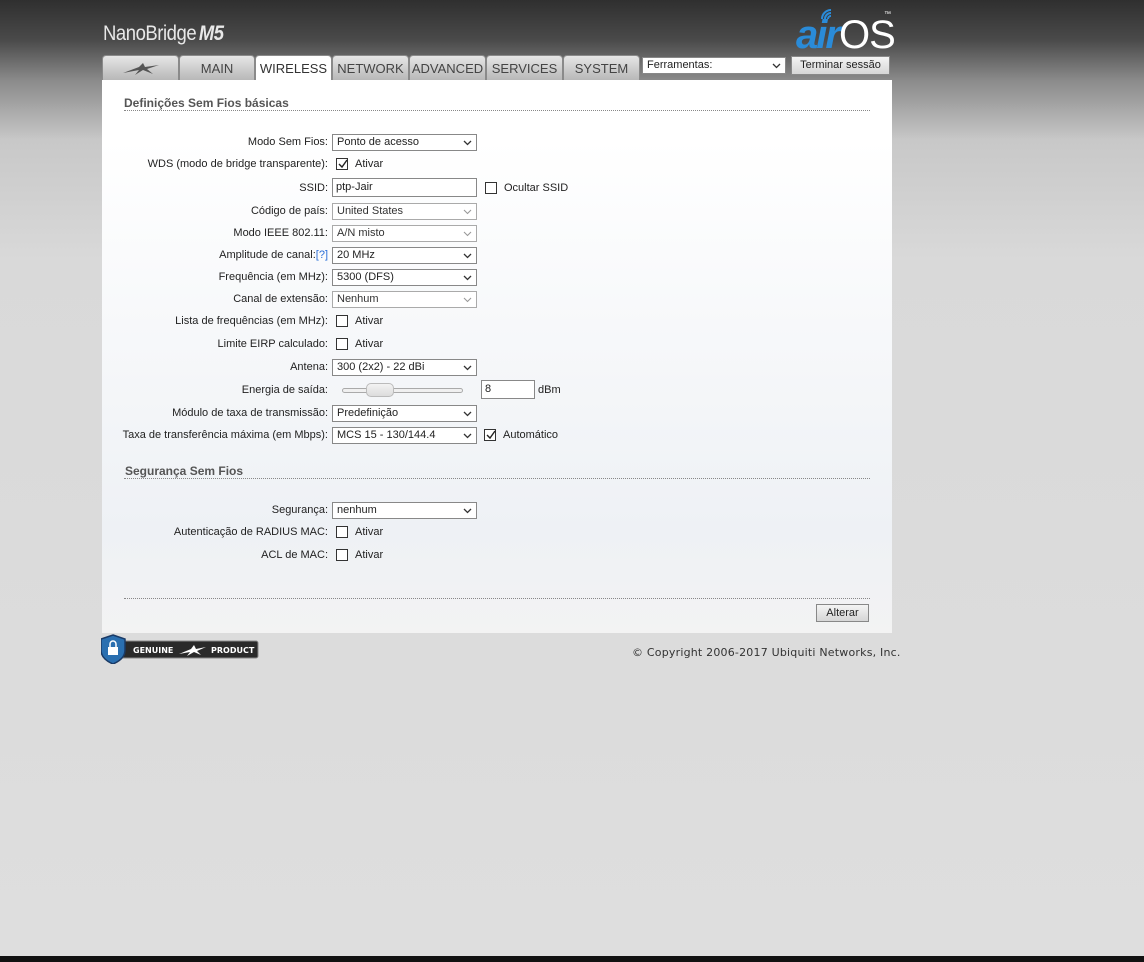 This screenshot has width=1144, height=962. Describe the element at coordinates (294, 555) in the screenshot. I see `mac-acl-label: ACL de MAC:` at that location.